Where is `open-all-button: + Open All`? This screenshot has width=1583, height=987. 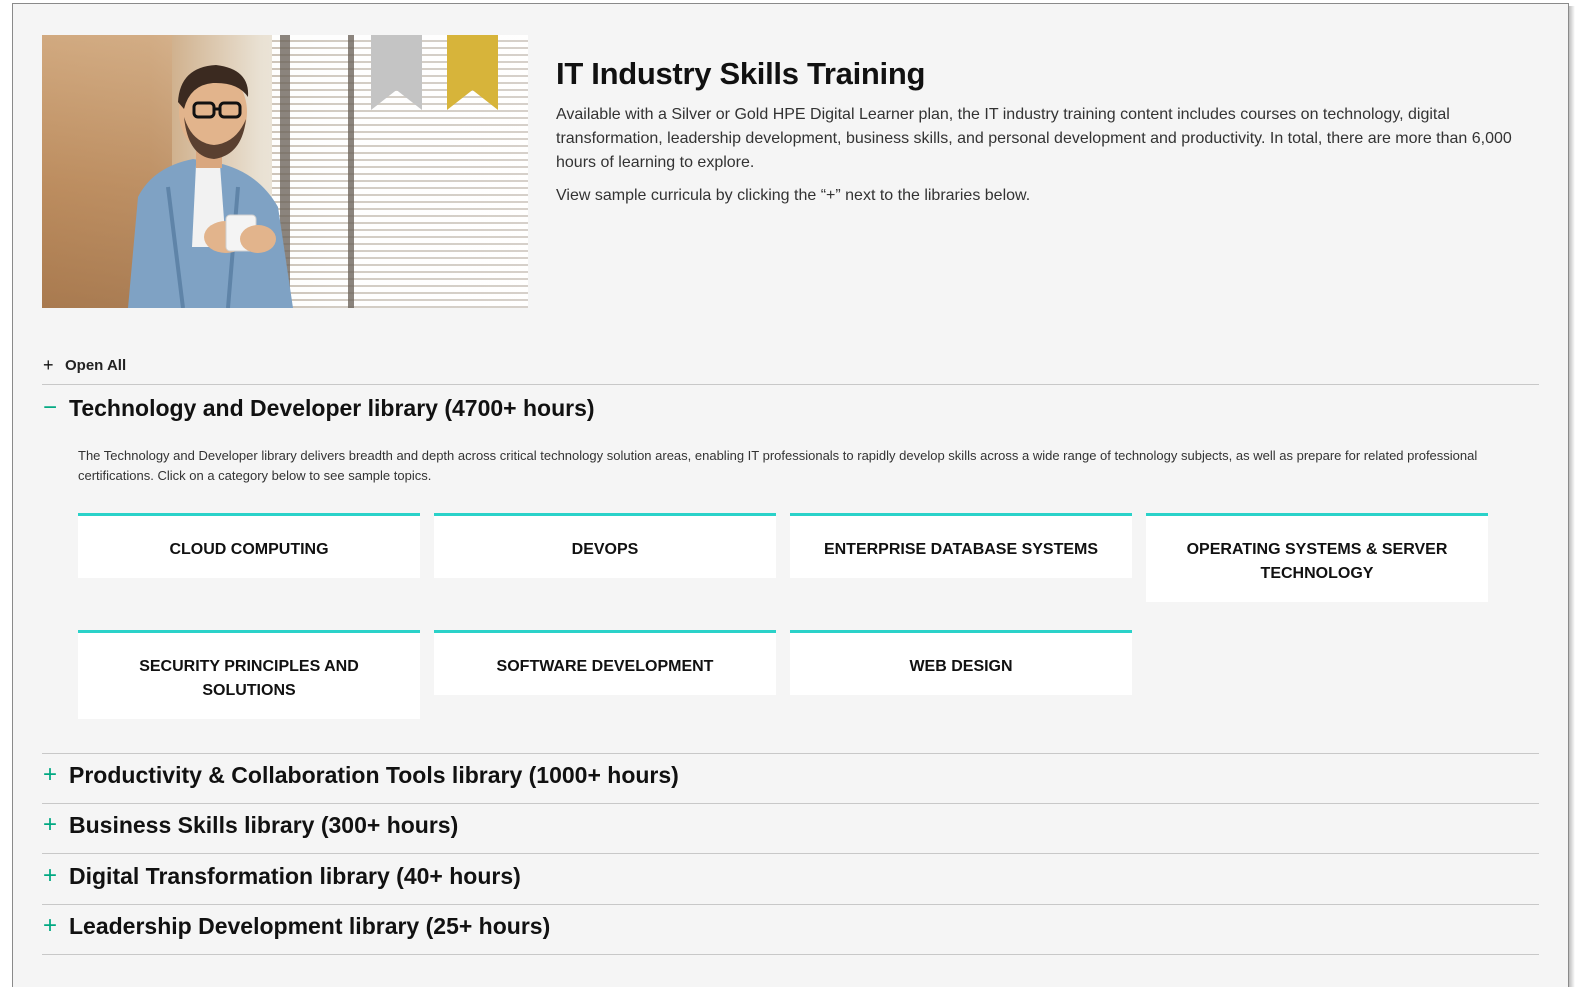
open-all-button: + Open All is located at coordinates (84, 365).